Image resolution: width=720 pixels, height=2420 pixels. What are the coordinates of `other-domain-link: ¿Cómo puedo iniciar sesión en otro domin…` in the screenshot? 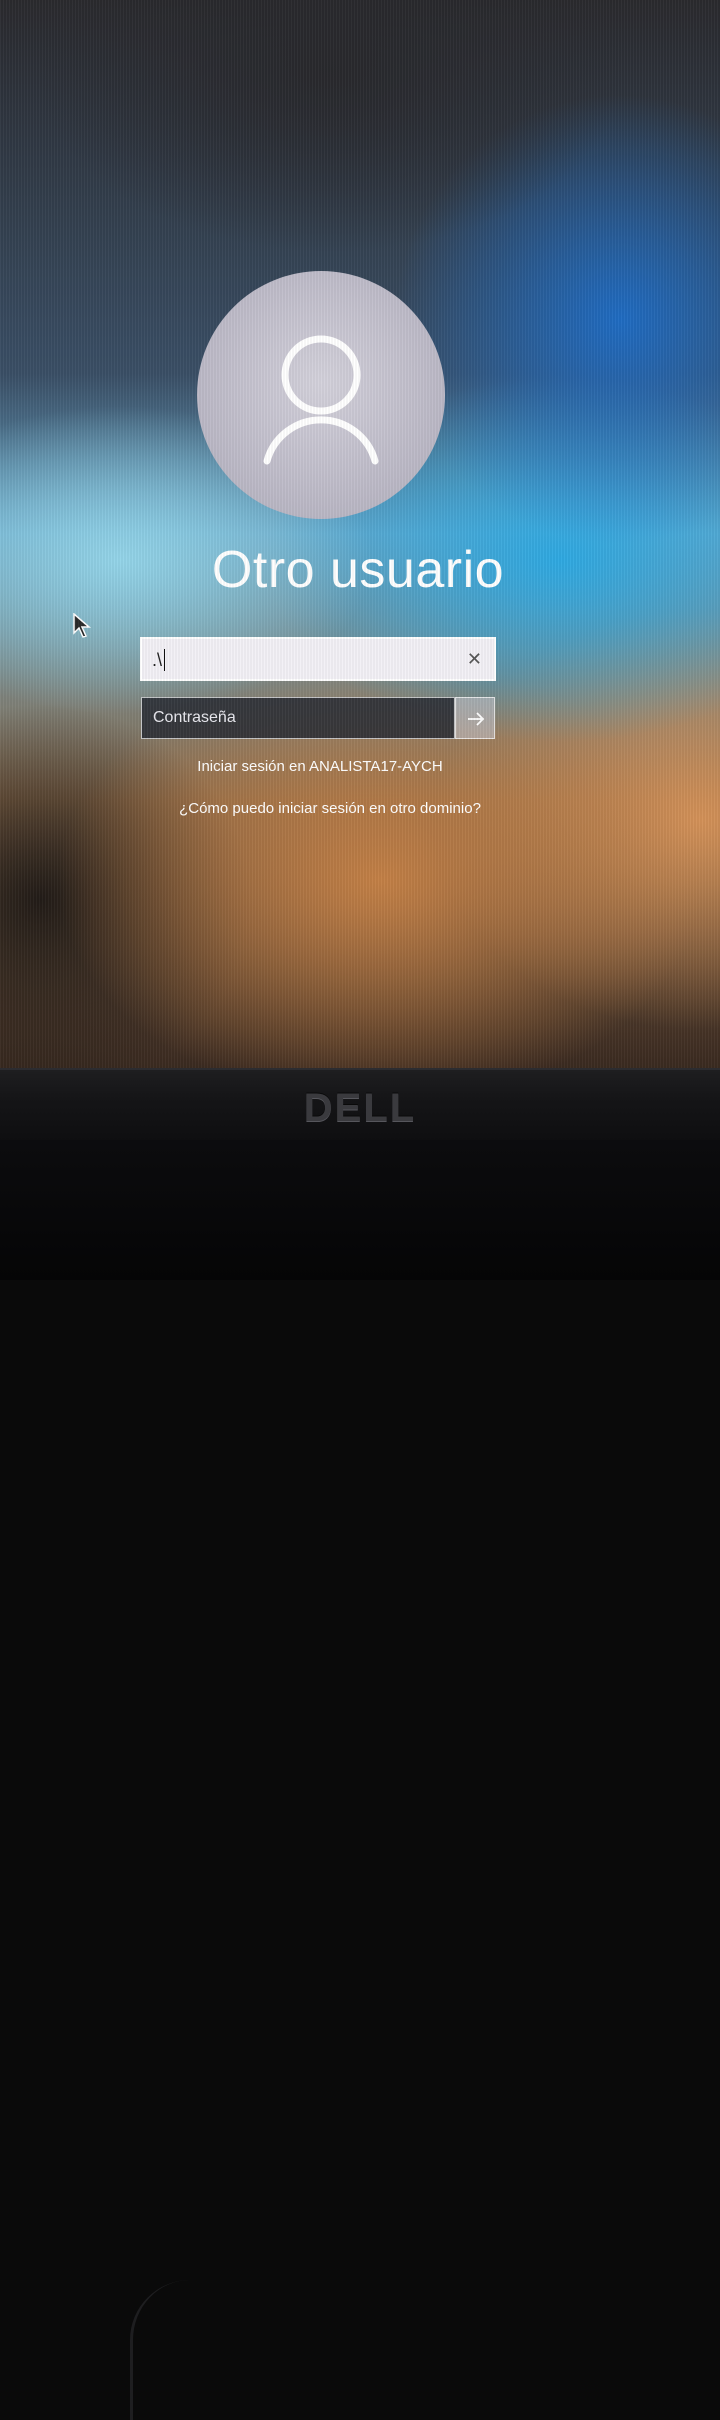 It's located at (330, 808).